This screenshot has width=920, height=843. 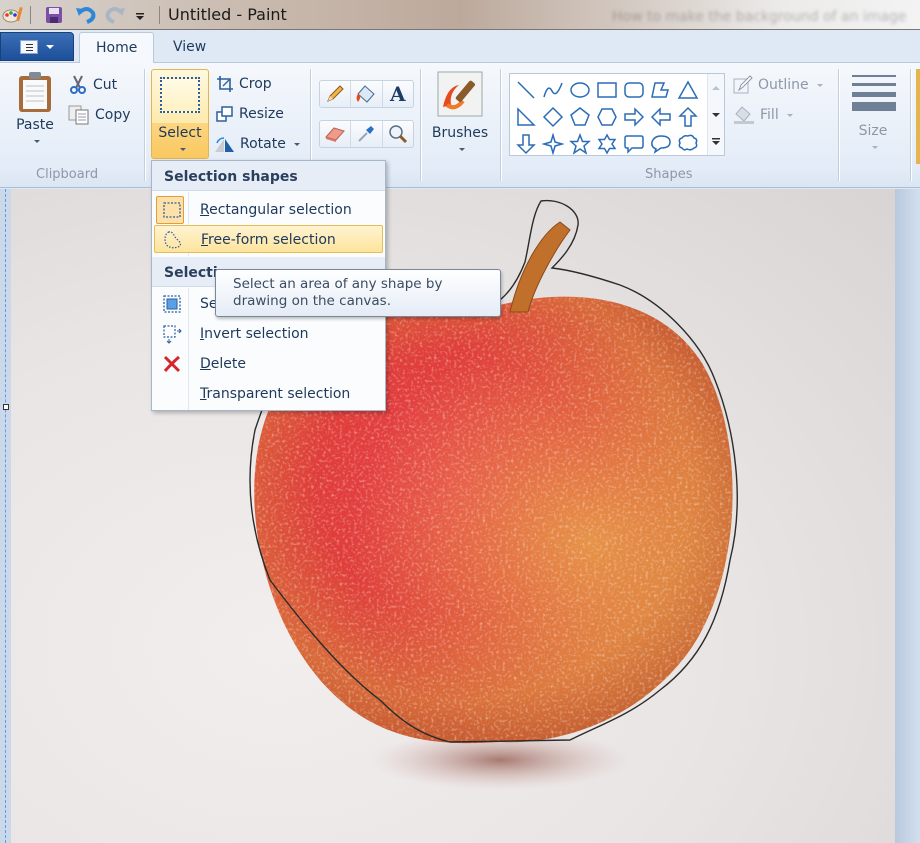 I want to click on colors-group-edge, so click(x=918, y=116).